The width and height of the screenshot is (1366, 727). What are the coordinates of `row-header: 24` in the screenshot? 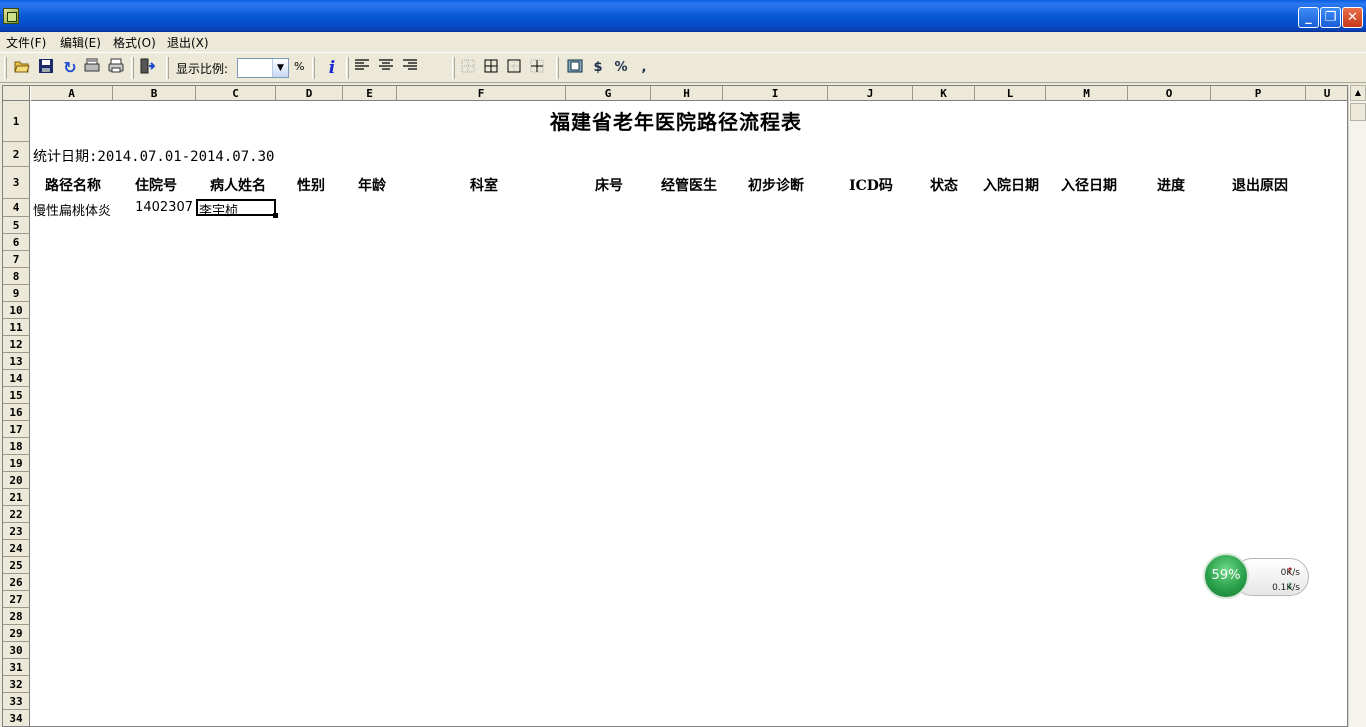 It's located at (16, 548).